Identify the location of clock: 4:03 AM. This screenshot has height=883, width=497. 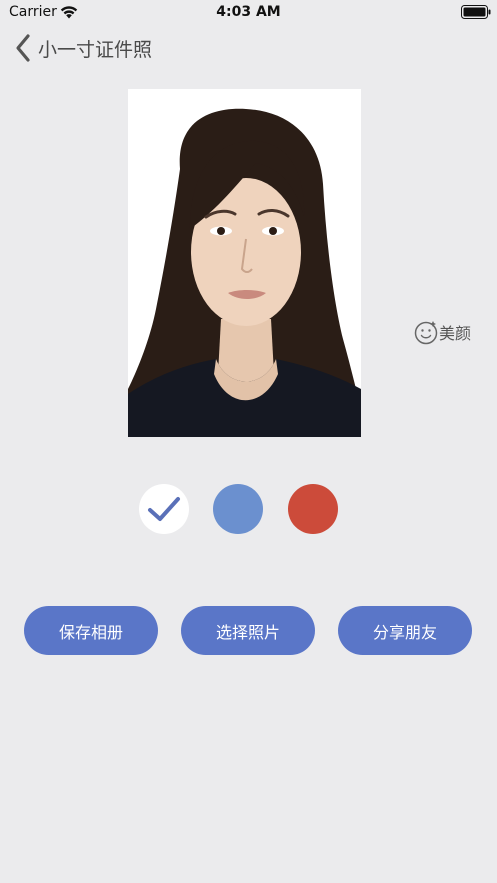
(248, 12).